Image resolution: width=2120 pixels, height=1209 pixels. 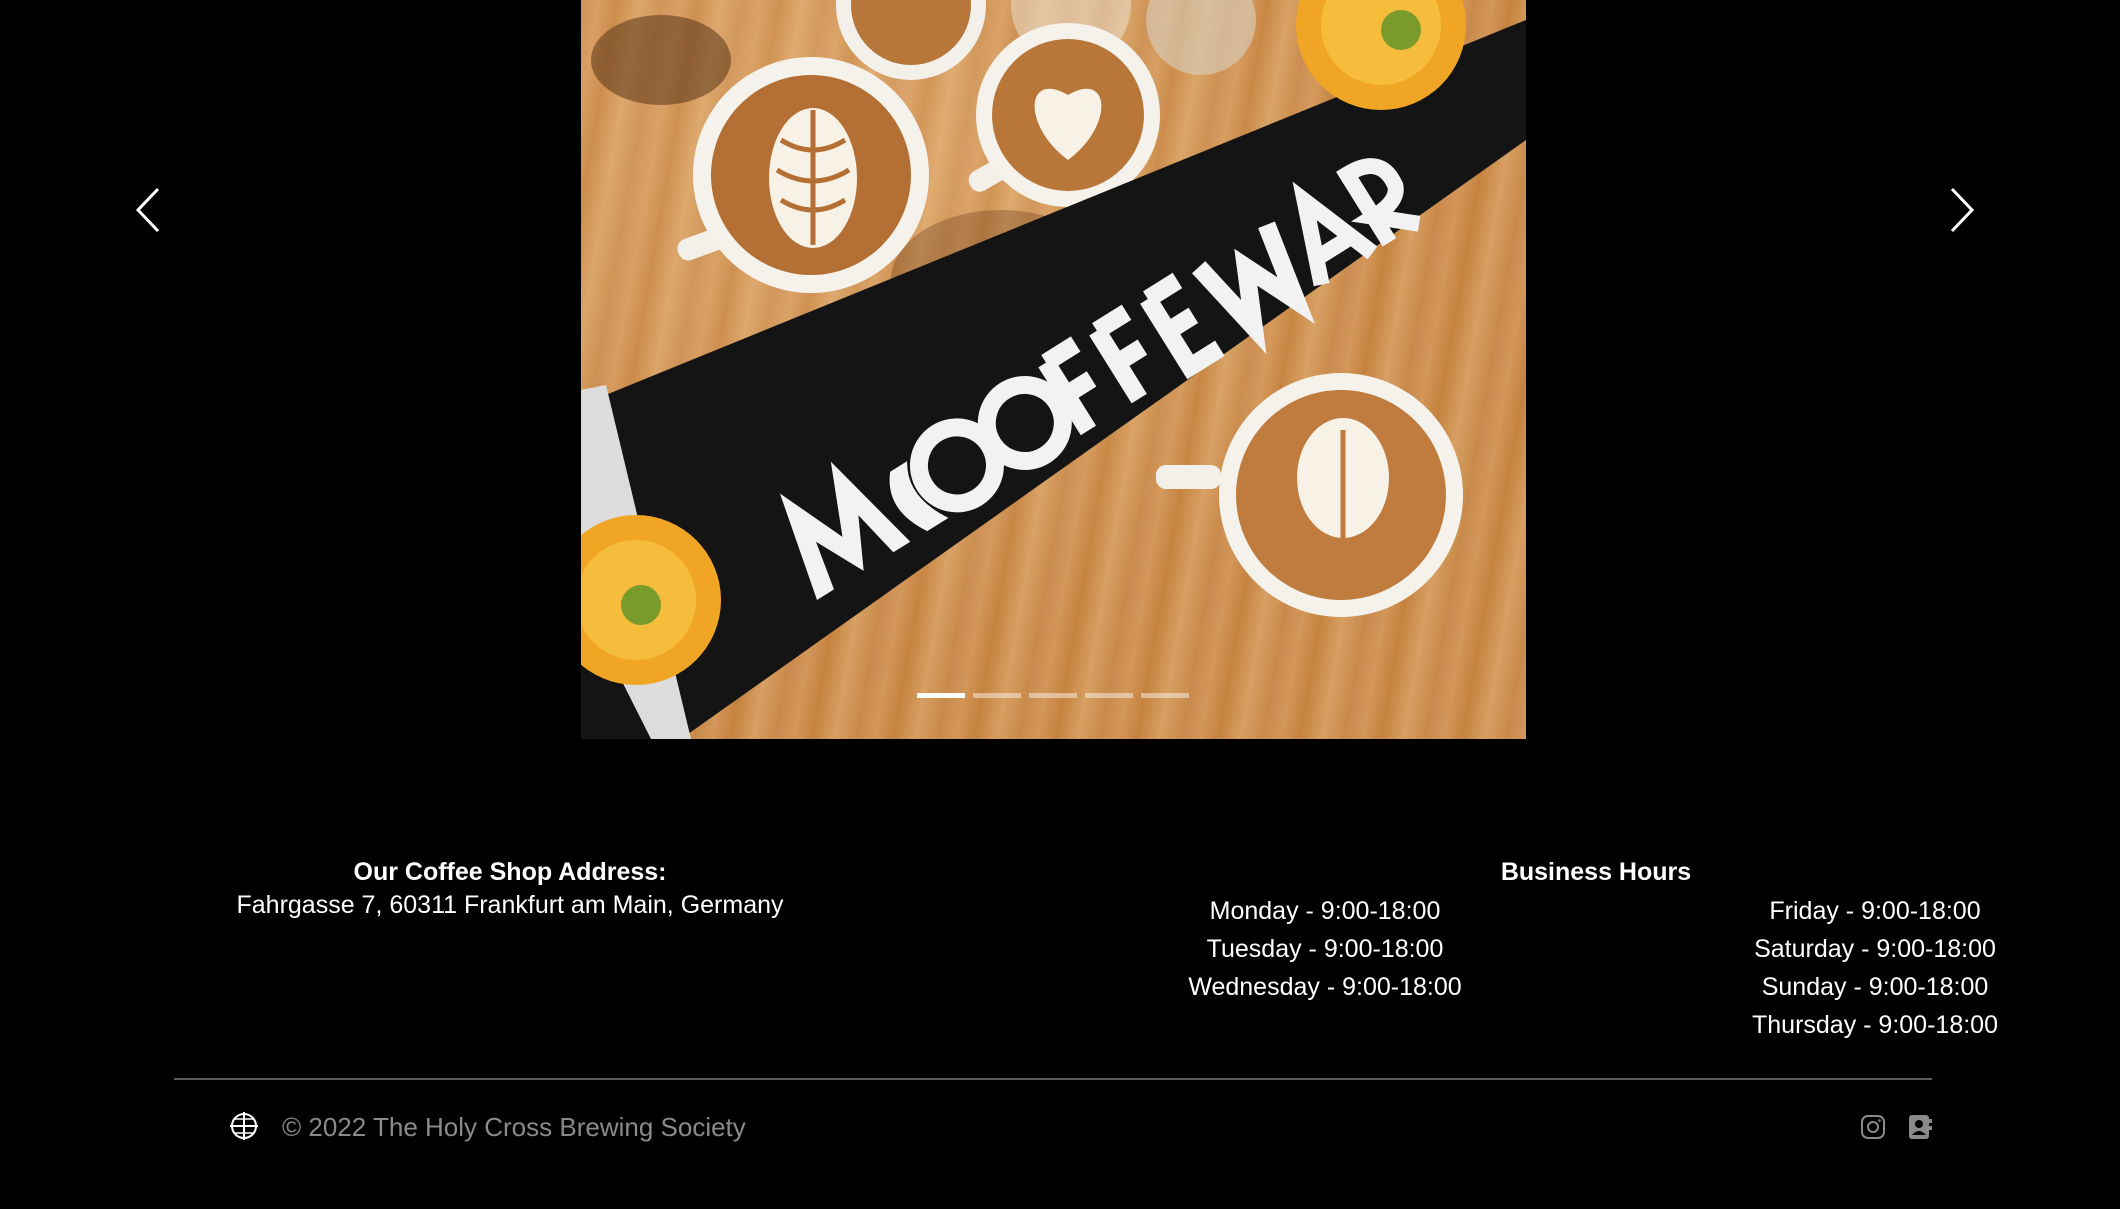 What do you see at coordinates (514, 1127) in the screenshot?
I see `copyright-text: © 2022 The Holy Cross Brewing Society` at bounding box center [514, 1127].